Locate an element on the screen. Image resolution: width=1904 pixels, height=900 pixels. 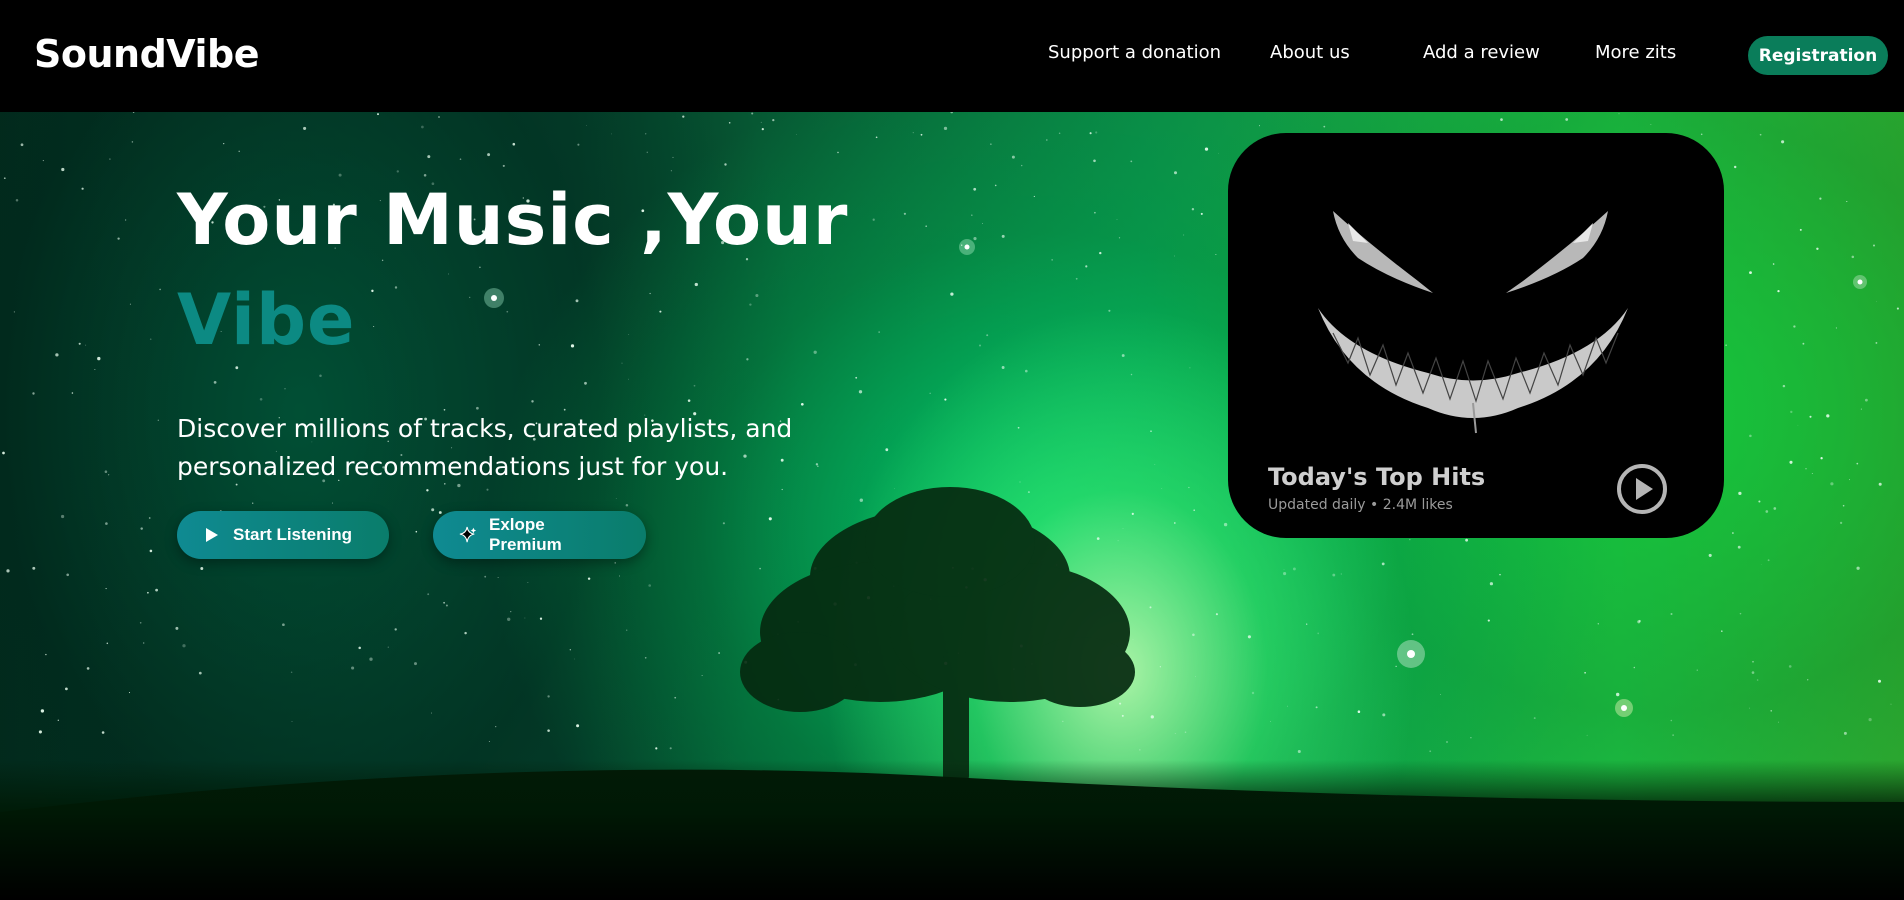
site-logo: SoundVibe is located at coordinates (147, 54).